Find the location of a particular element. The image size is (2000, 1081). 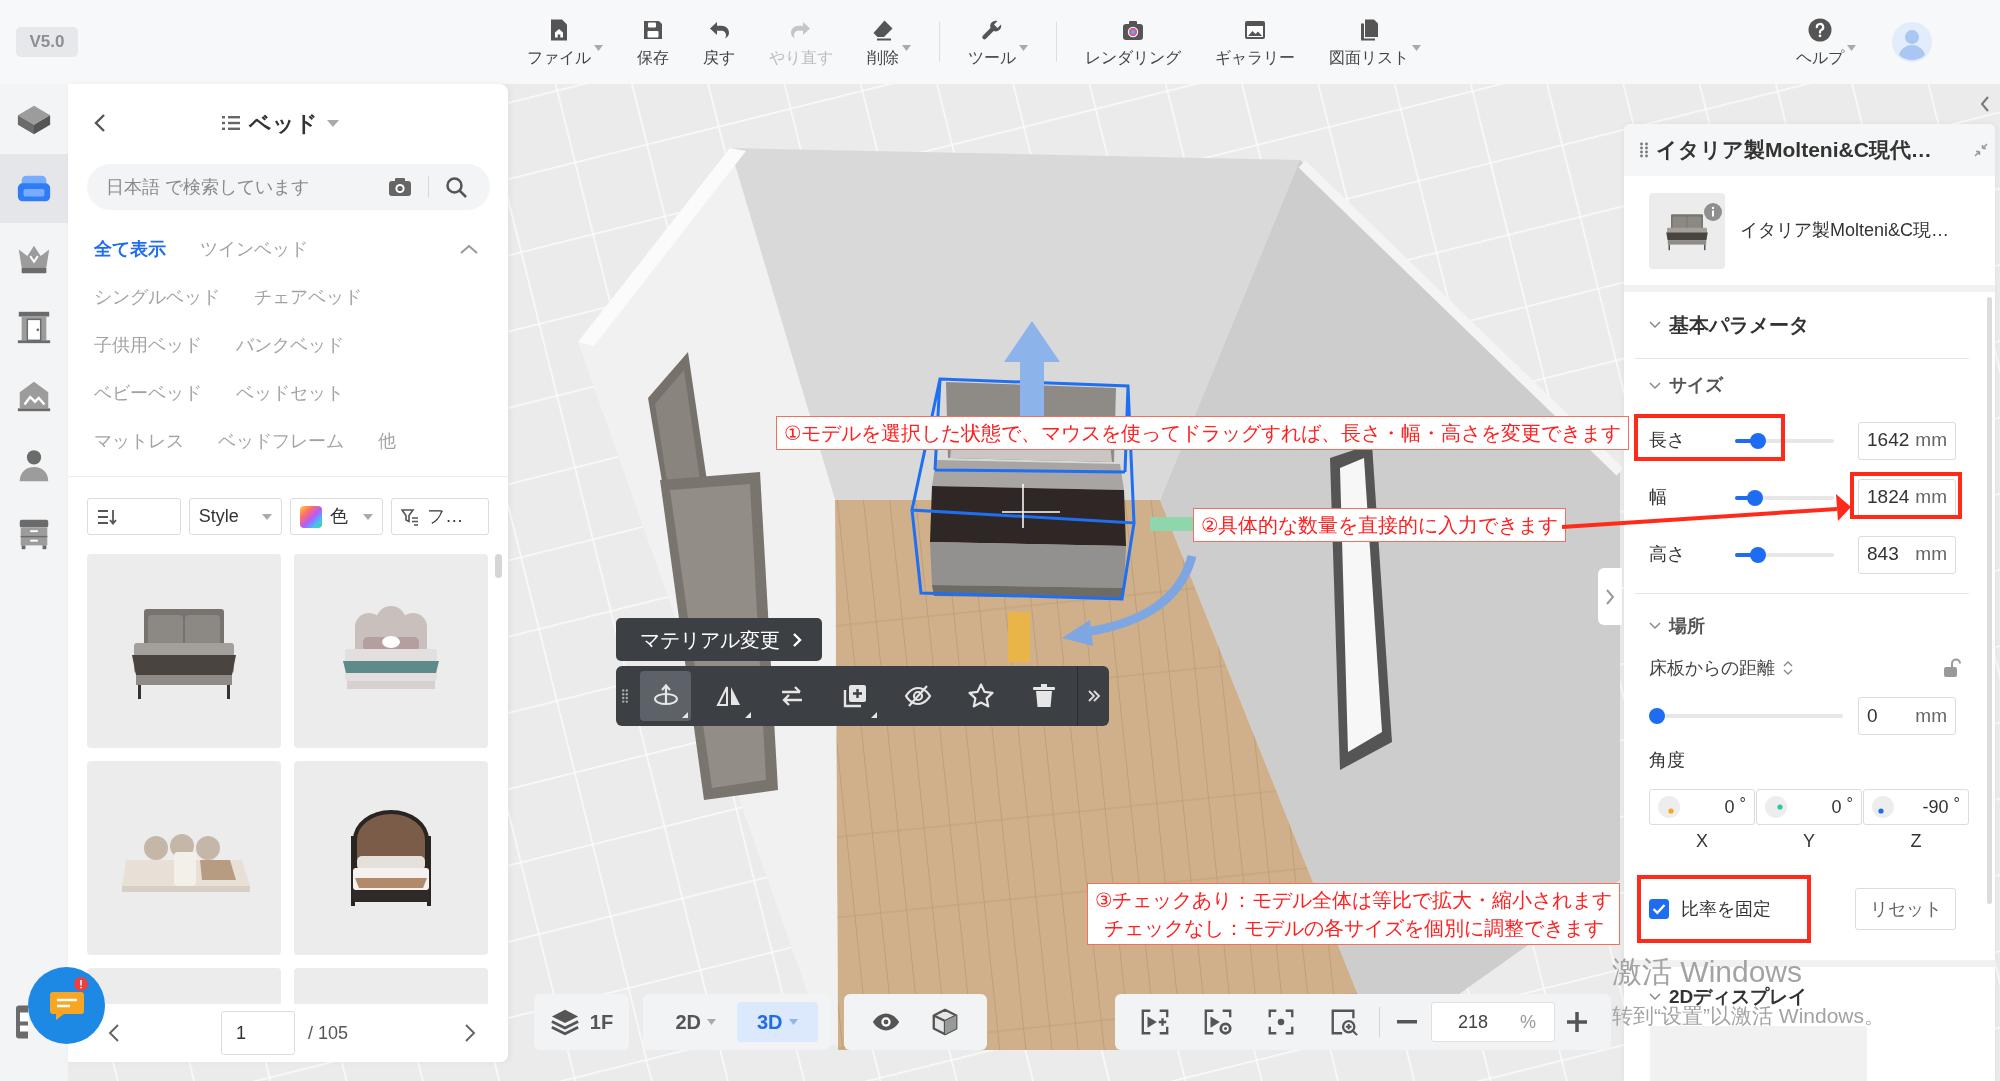

filter-dropdown: Style is located at coordinates (235, 516).